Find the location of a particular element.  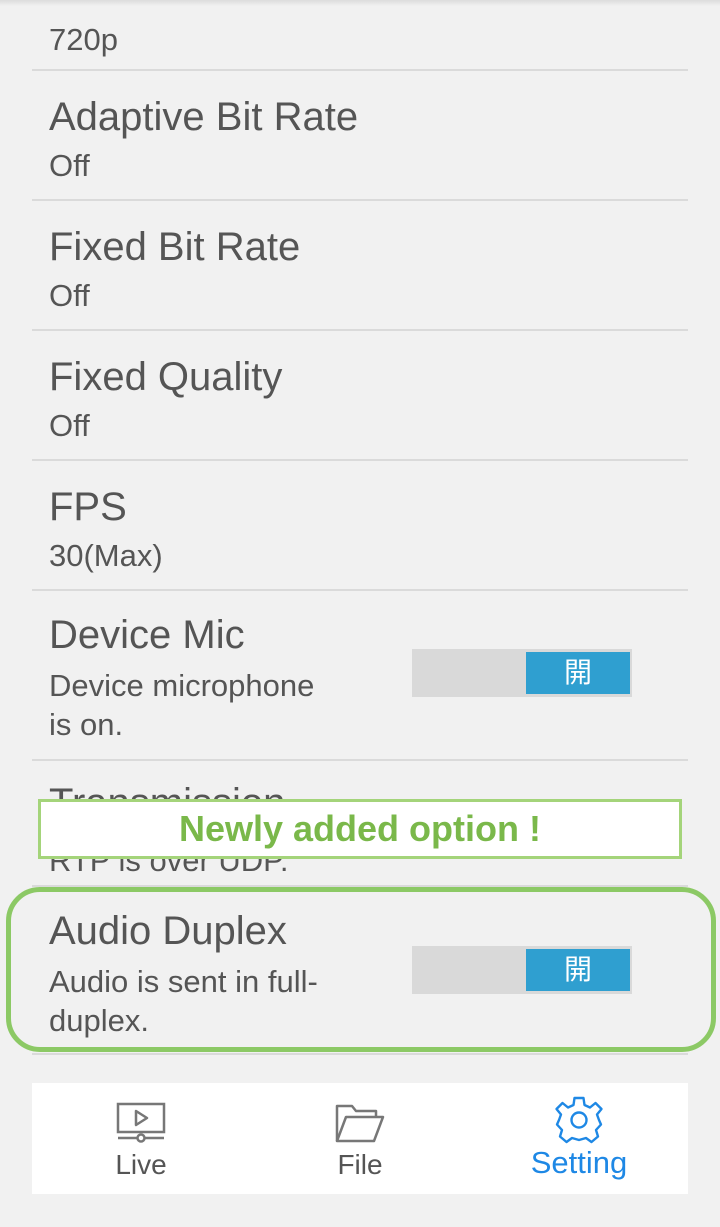

tab-label: Live is located at coordinates (141, 1164).